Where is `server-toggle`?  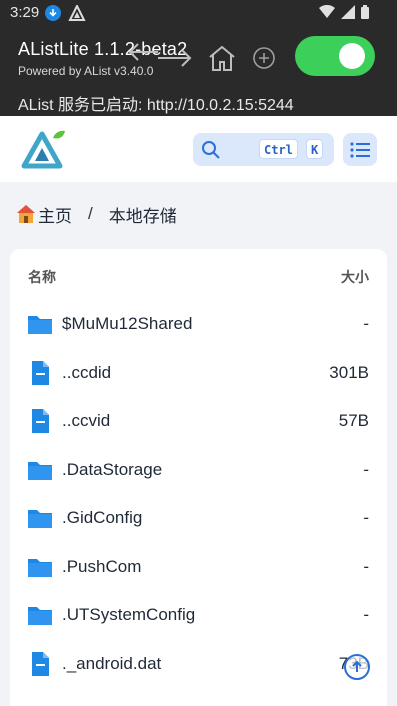 server-toggle is located at coordinates (335, 56).